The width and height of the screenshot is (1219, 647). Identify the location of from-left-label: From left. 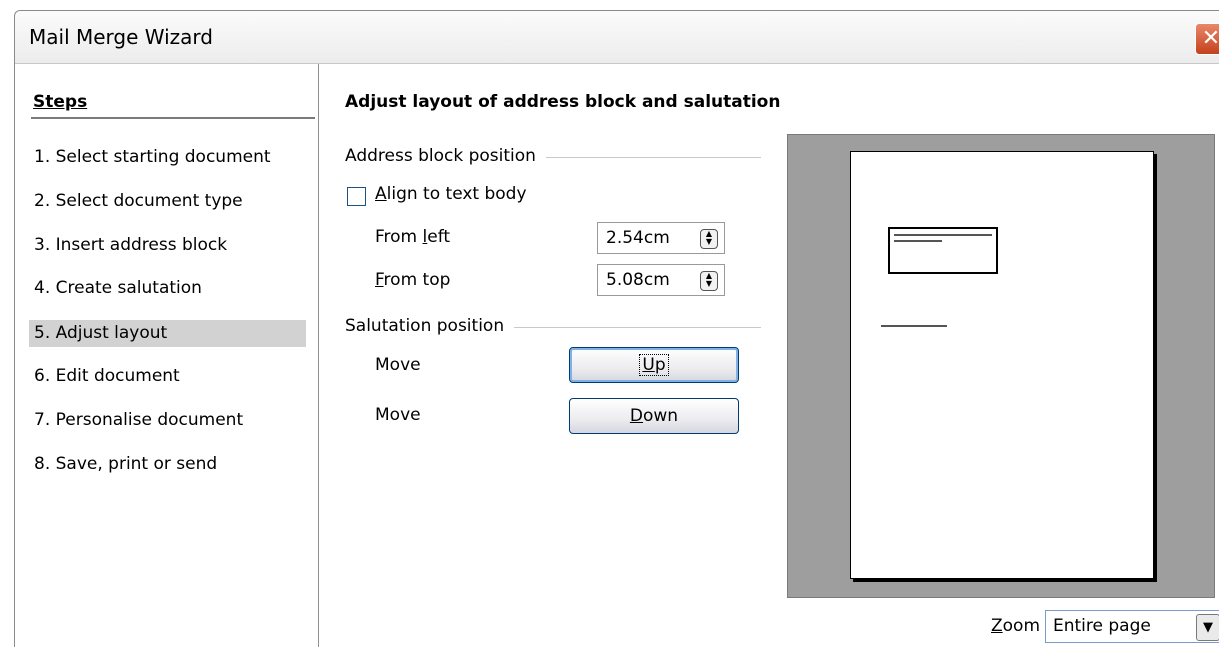
(413, 237).